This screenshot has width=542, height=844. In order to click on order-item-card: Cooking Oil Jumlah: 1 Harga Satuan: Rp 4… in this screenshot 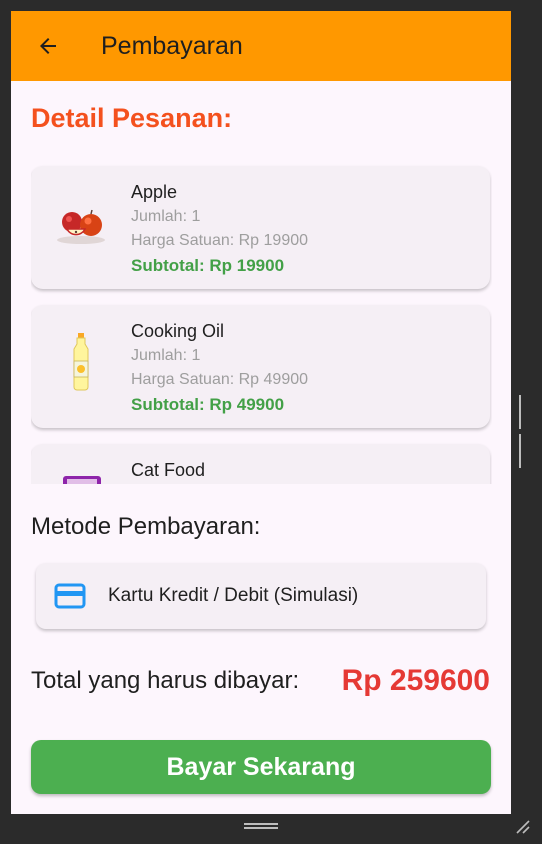, I will do `click(260, 366)`.